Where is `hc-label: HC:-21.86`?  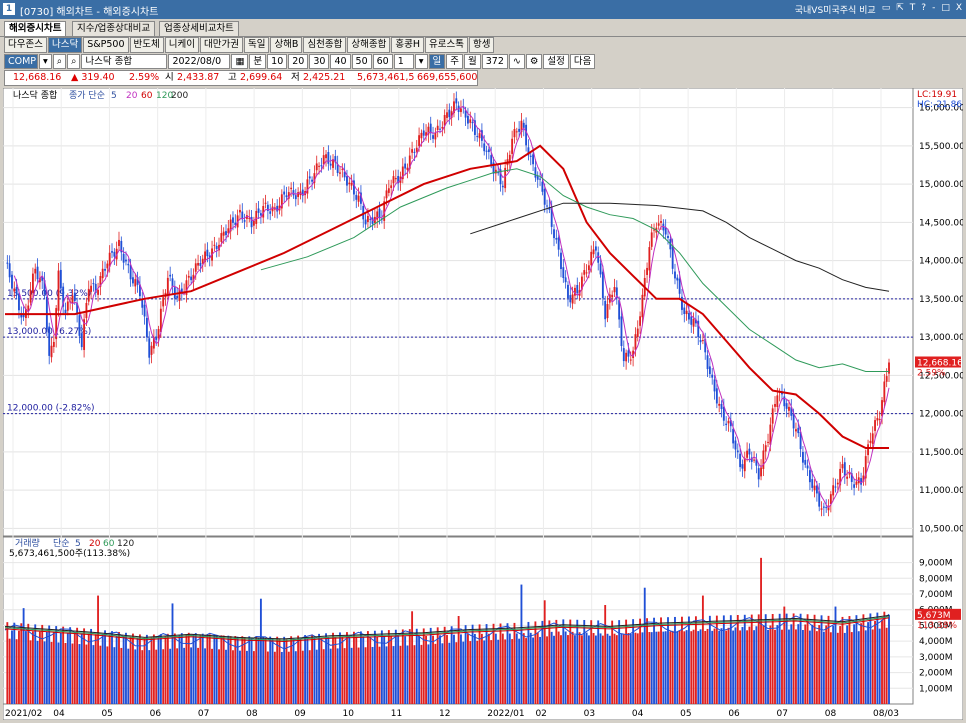 hc-label: HC:-21.86 is located at coordinates (939, 105).